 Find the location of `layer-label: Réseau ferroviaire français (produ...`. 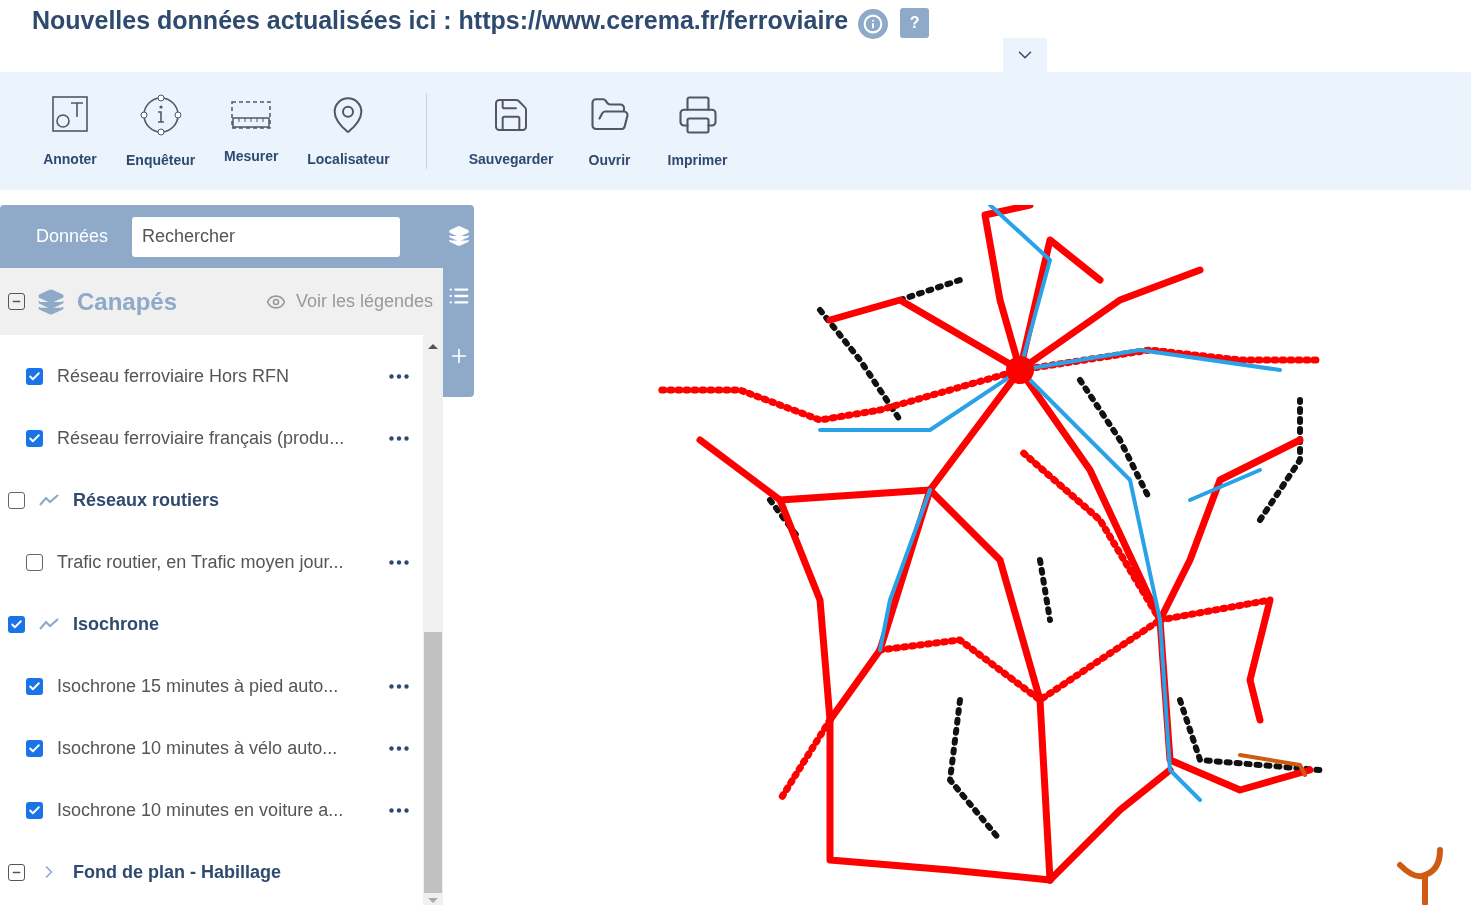

layer-label: Réseau ferroviaire français (produ... is located at coordinates (201, 438).